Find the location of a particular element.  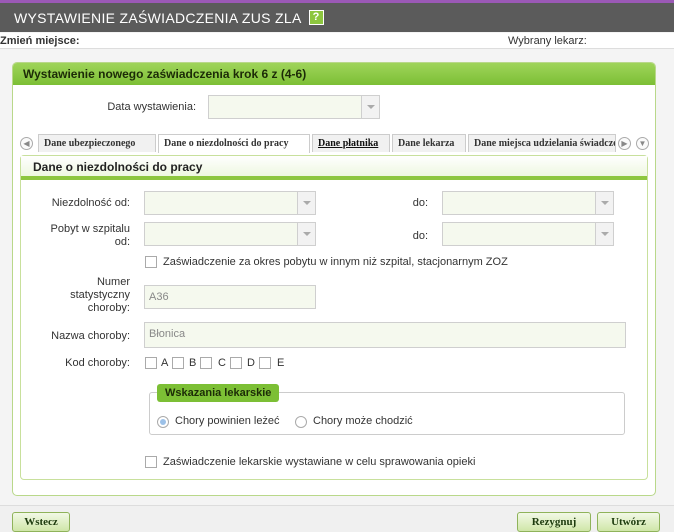

radio-walking is located at coordinates (301, 422).